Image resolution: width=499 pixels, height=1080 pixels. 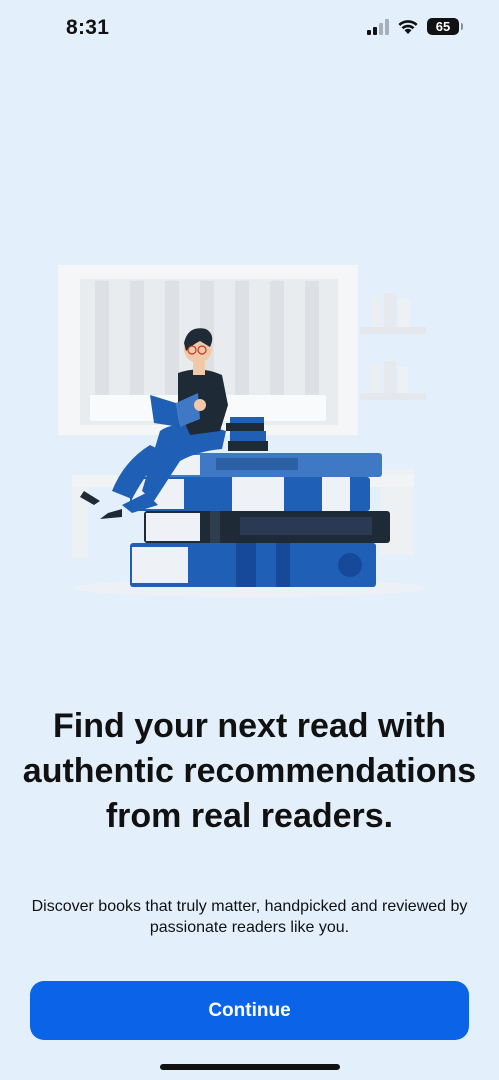 What do you see at coordinates (249, 30) in the screenshot?
I see `status-bar: 8:31 65` at bounding box center [249, 30].